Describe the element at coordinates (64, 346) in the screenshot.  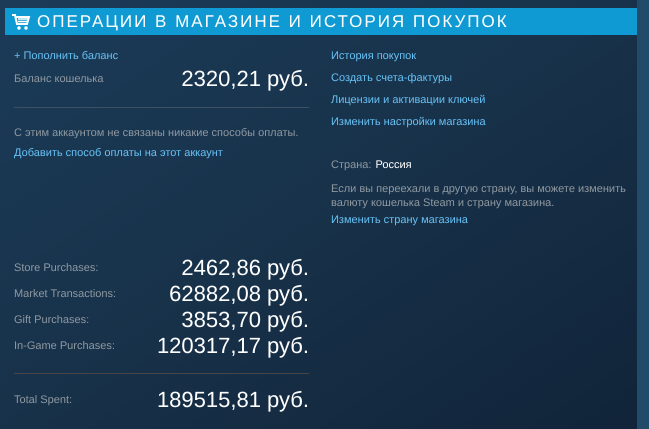
I see `spending-label: In-Game Purchases:` at that location.